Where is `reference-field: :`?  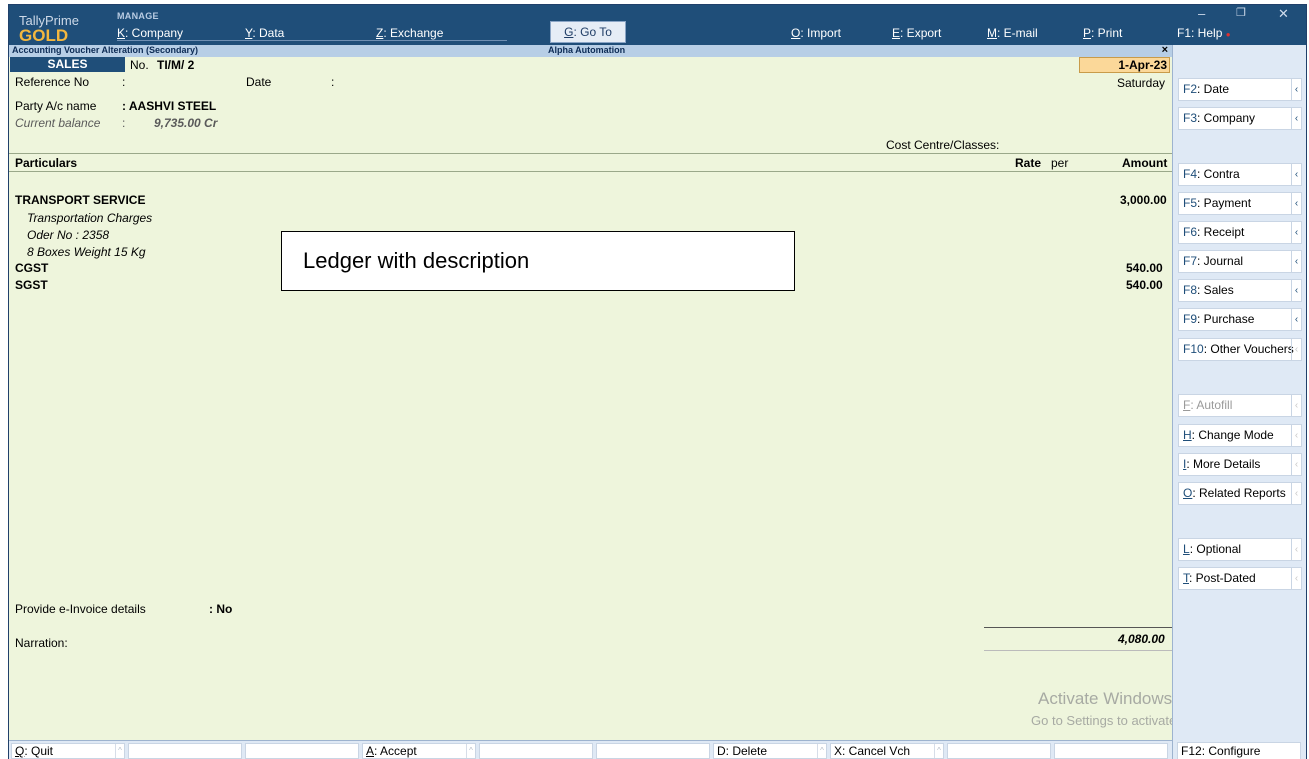 reference-field: : is located at coordinates (123, 82).